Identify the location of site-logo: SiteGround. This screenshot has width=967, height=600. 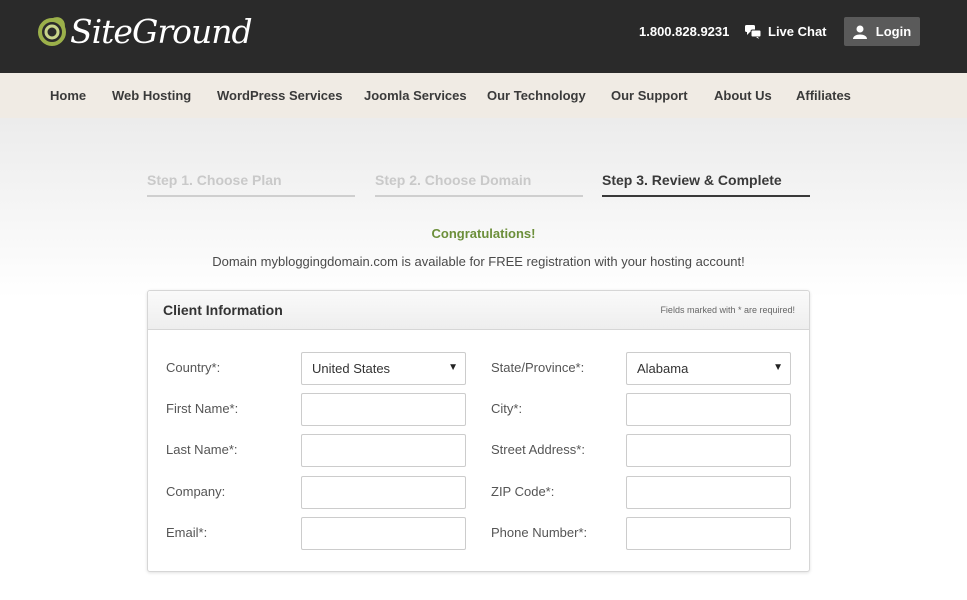
(145, 32).